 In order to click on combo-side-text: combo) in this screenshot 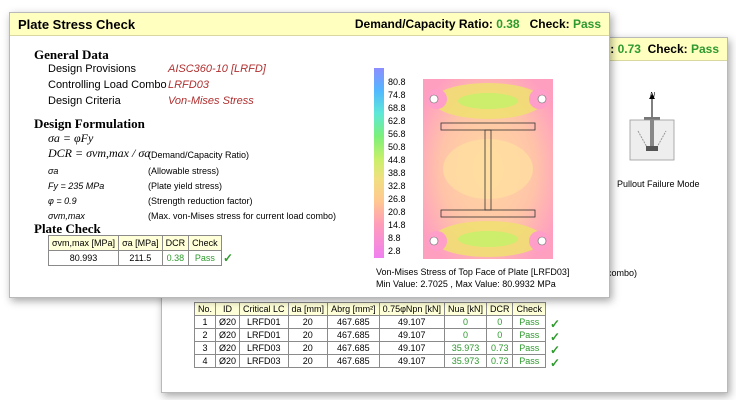, I will do `click(622, 273)`.